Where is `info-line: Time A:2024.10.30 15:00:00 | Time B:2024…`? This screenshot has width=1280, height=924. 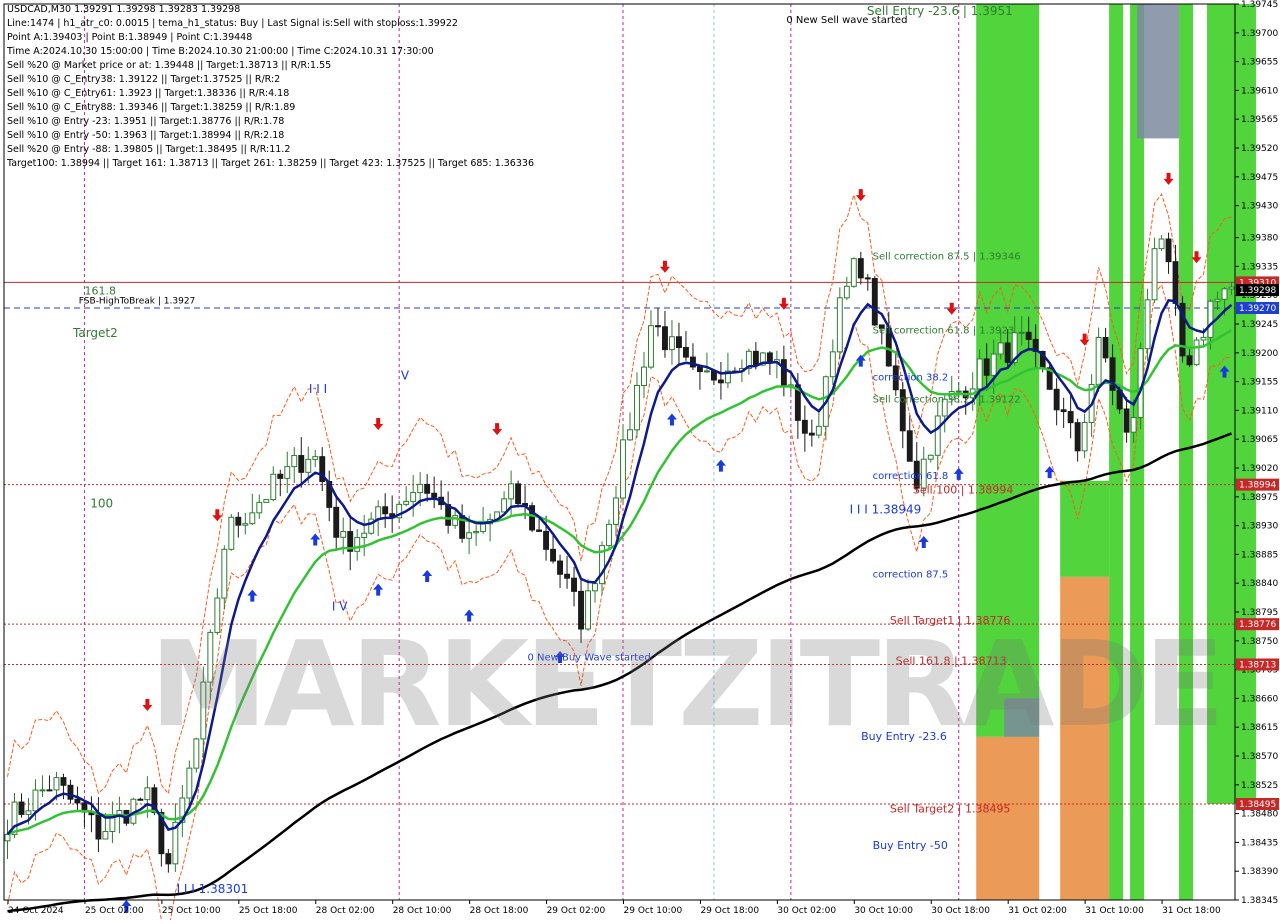
info-line: Time A:2024.10.30 15:00:00 | Time B:2024… is located at coordinates (220, 51).